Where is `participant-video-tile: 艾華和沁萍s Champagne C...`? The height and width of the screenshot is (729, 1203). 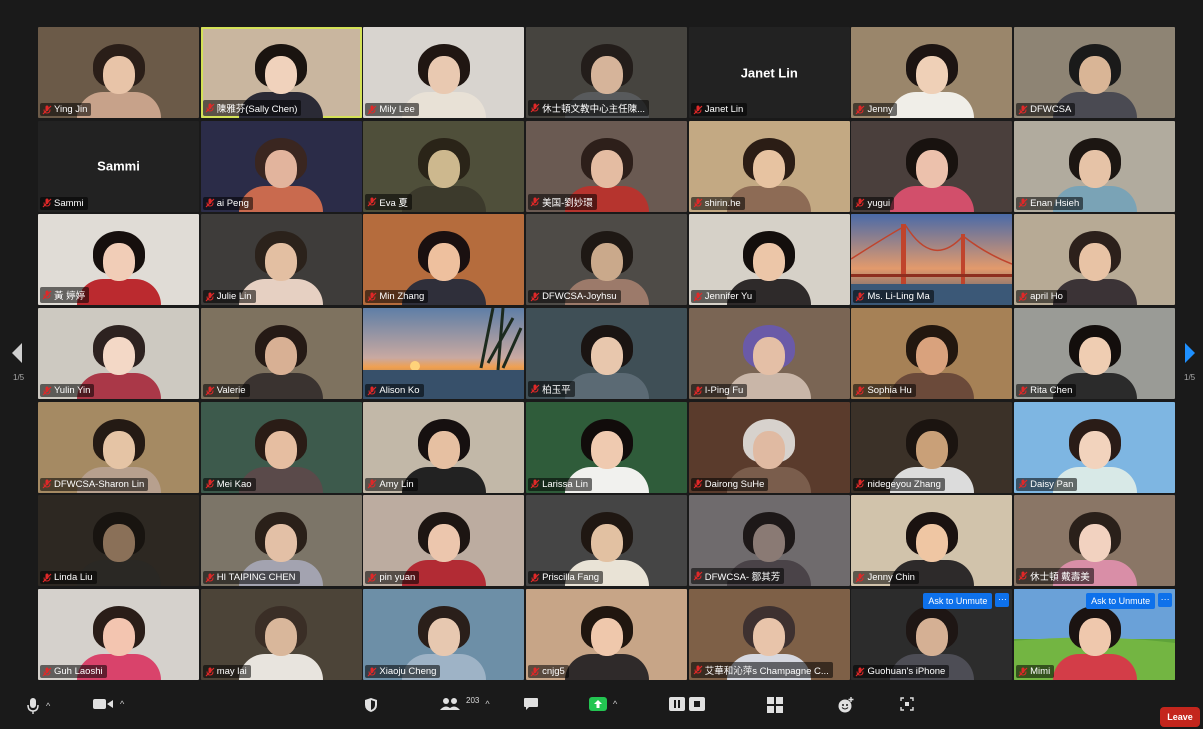 participant-video-tile: 艾華和沁萍s Champagne C... is located at coordinates (769, 635).